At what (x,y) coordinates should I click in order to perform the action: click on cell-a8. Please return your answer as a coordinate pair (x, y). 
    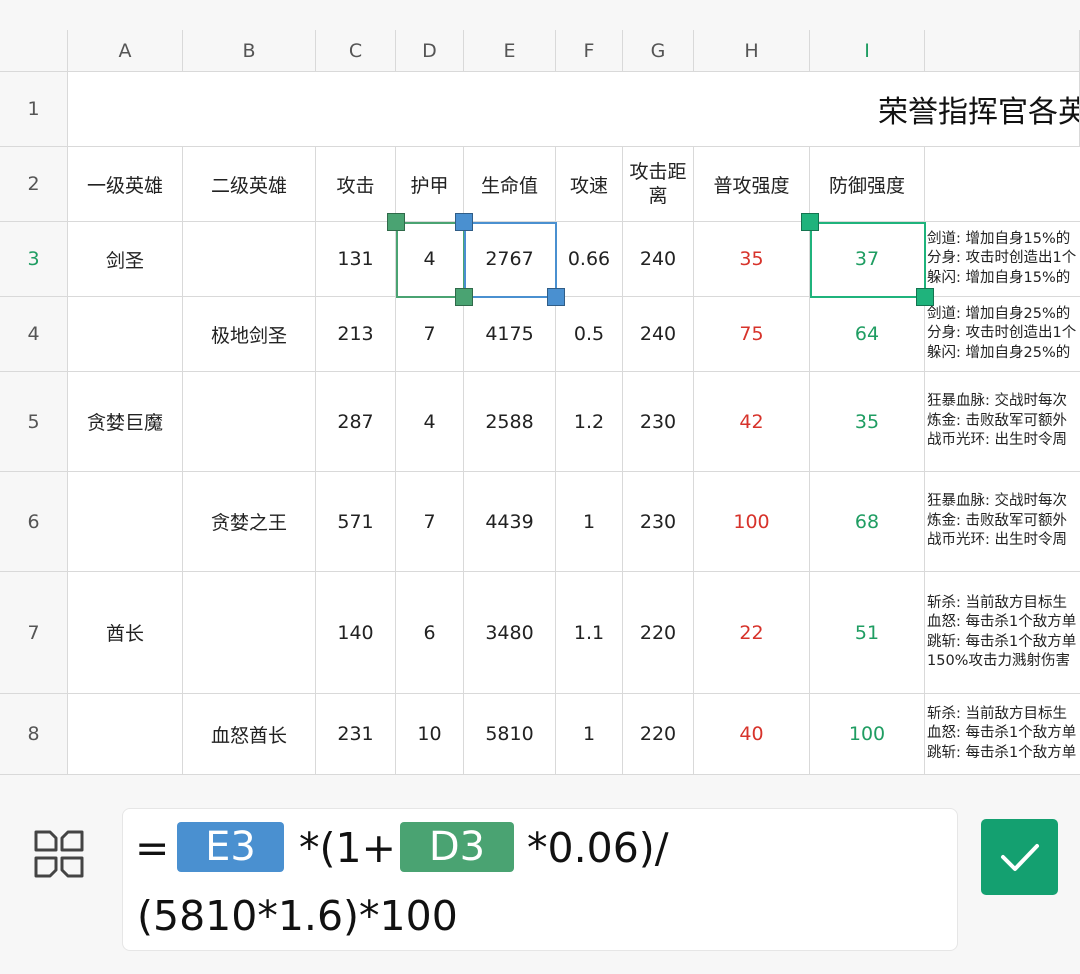
    Looking at the image, I should click on (125, 734).